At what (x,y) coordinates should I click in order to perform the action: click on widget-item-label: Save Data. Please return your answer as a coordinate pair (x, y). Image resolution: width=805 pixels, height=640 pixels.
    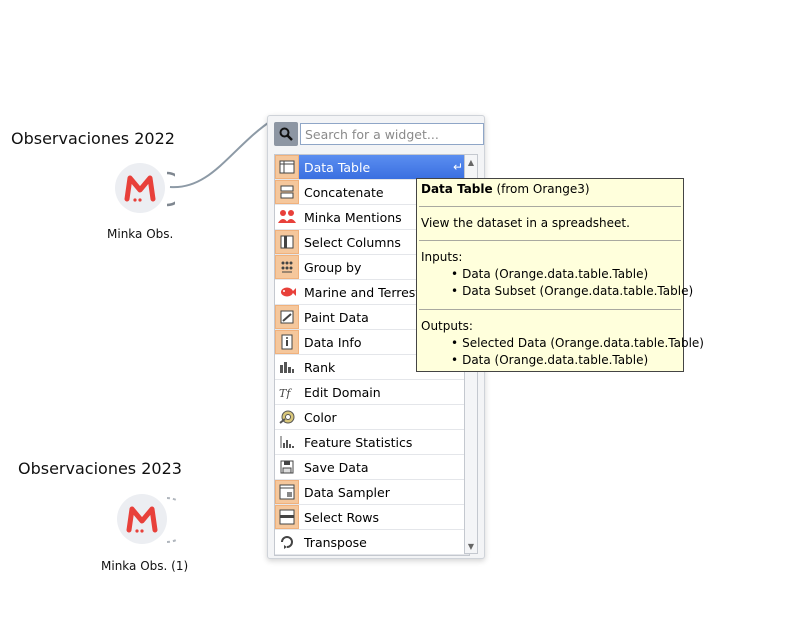
    Looking at the image, I should click on (336, 467).